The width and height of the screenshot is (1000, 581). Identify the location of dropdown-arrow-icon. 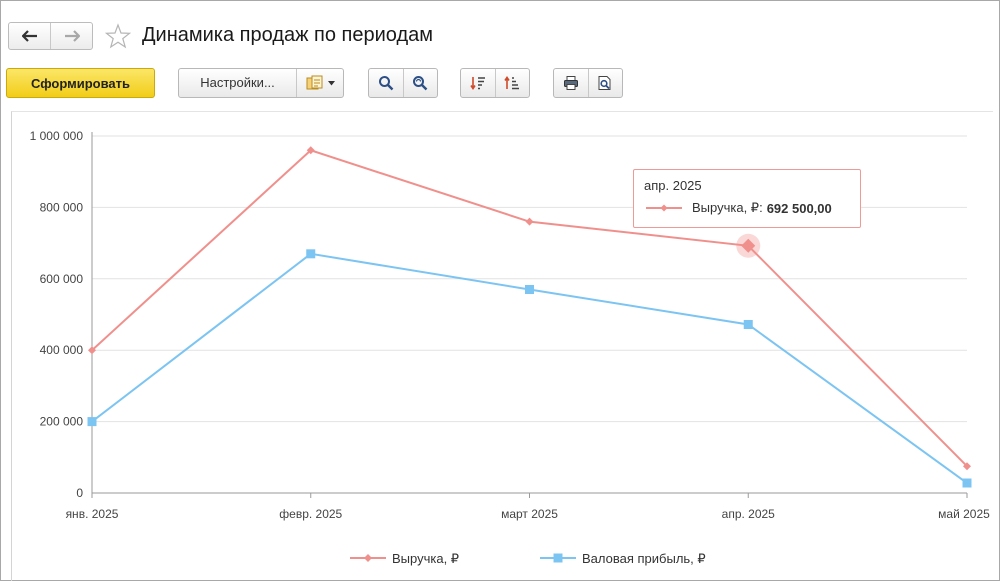
(331, 82).